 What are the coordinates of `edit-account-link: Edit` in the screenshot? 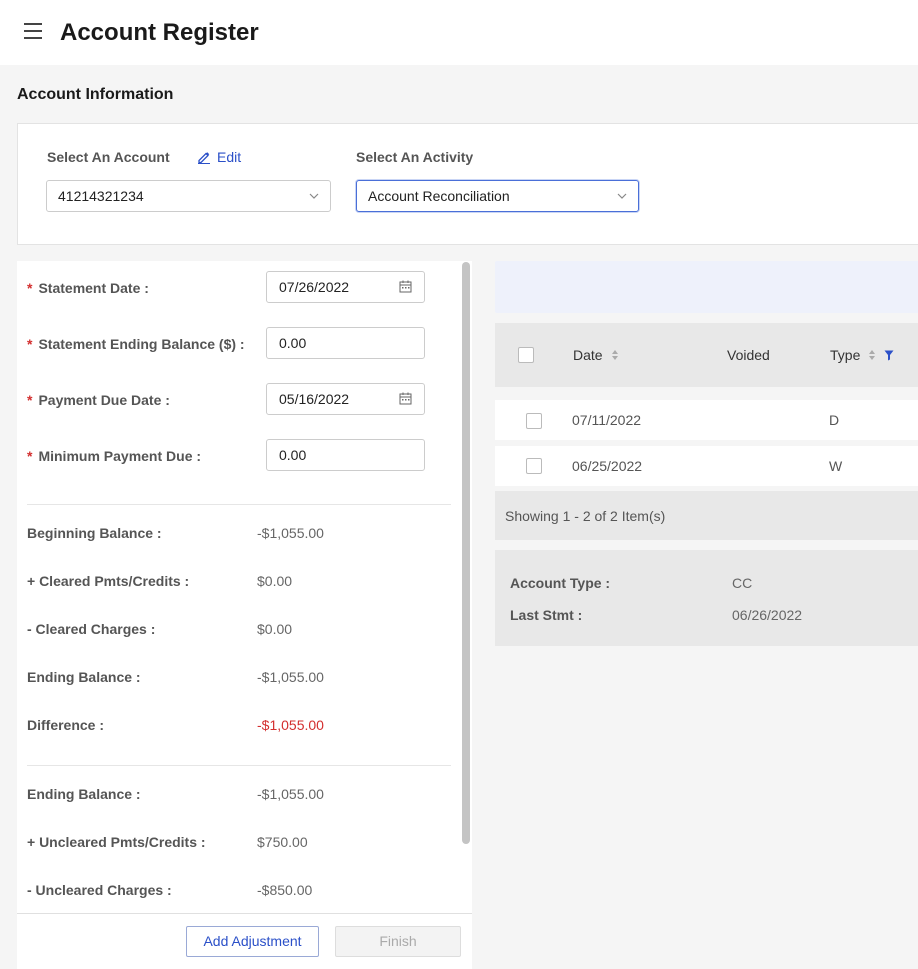 It's located at (219, 157).